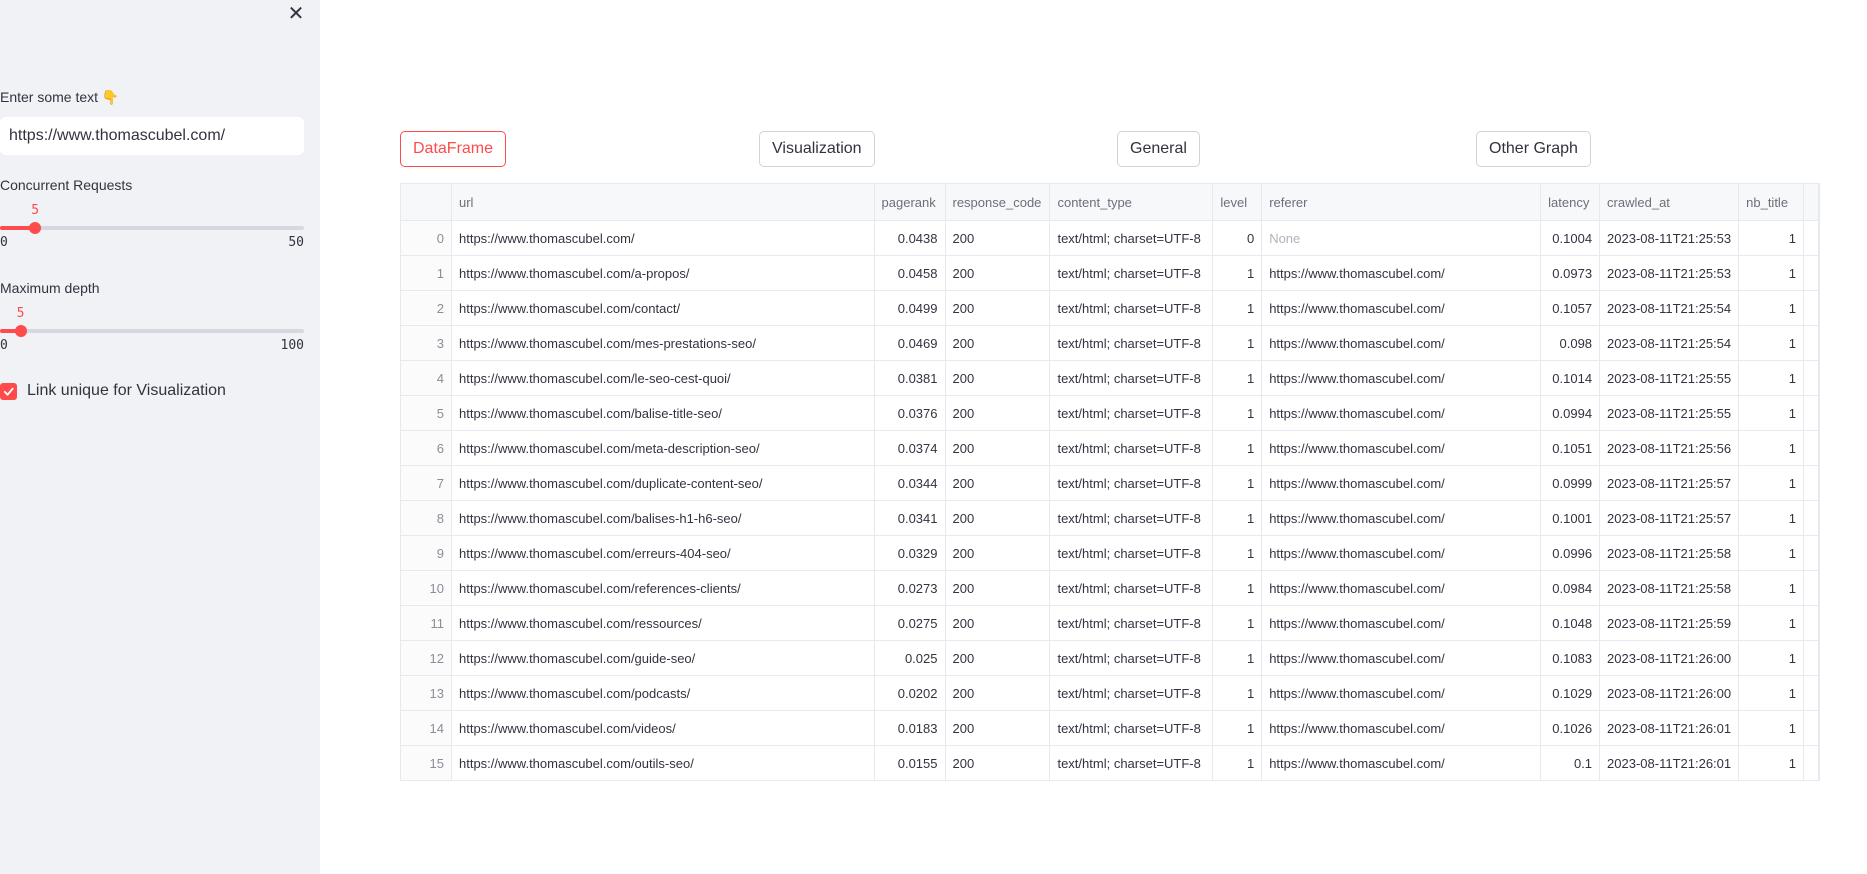 This screenshot has width=1867, height=874. Describe the element at coordinates (426, 518) in the screenshot. I see `row-index: 8` at that location.